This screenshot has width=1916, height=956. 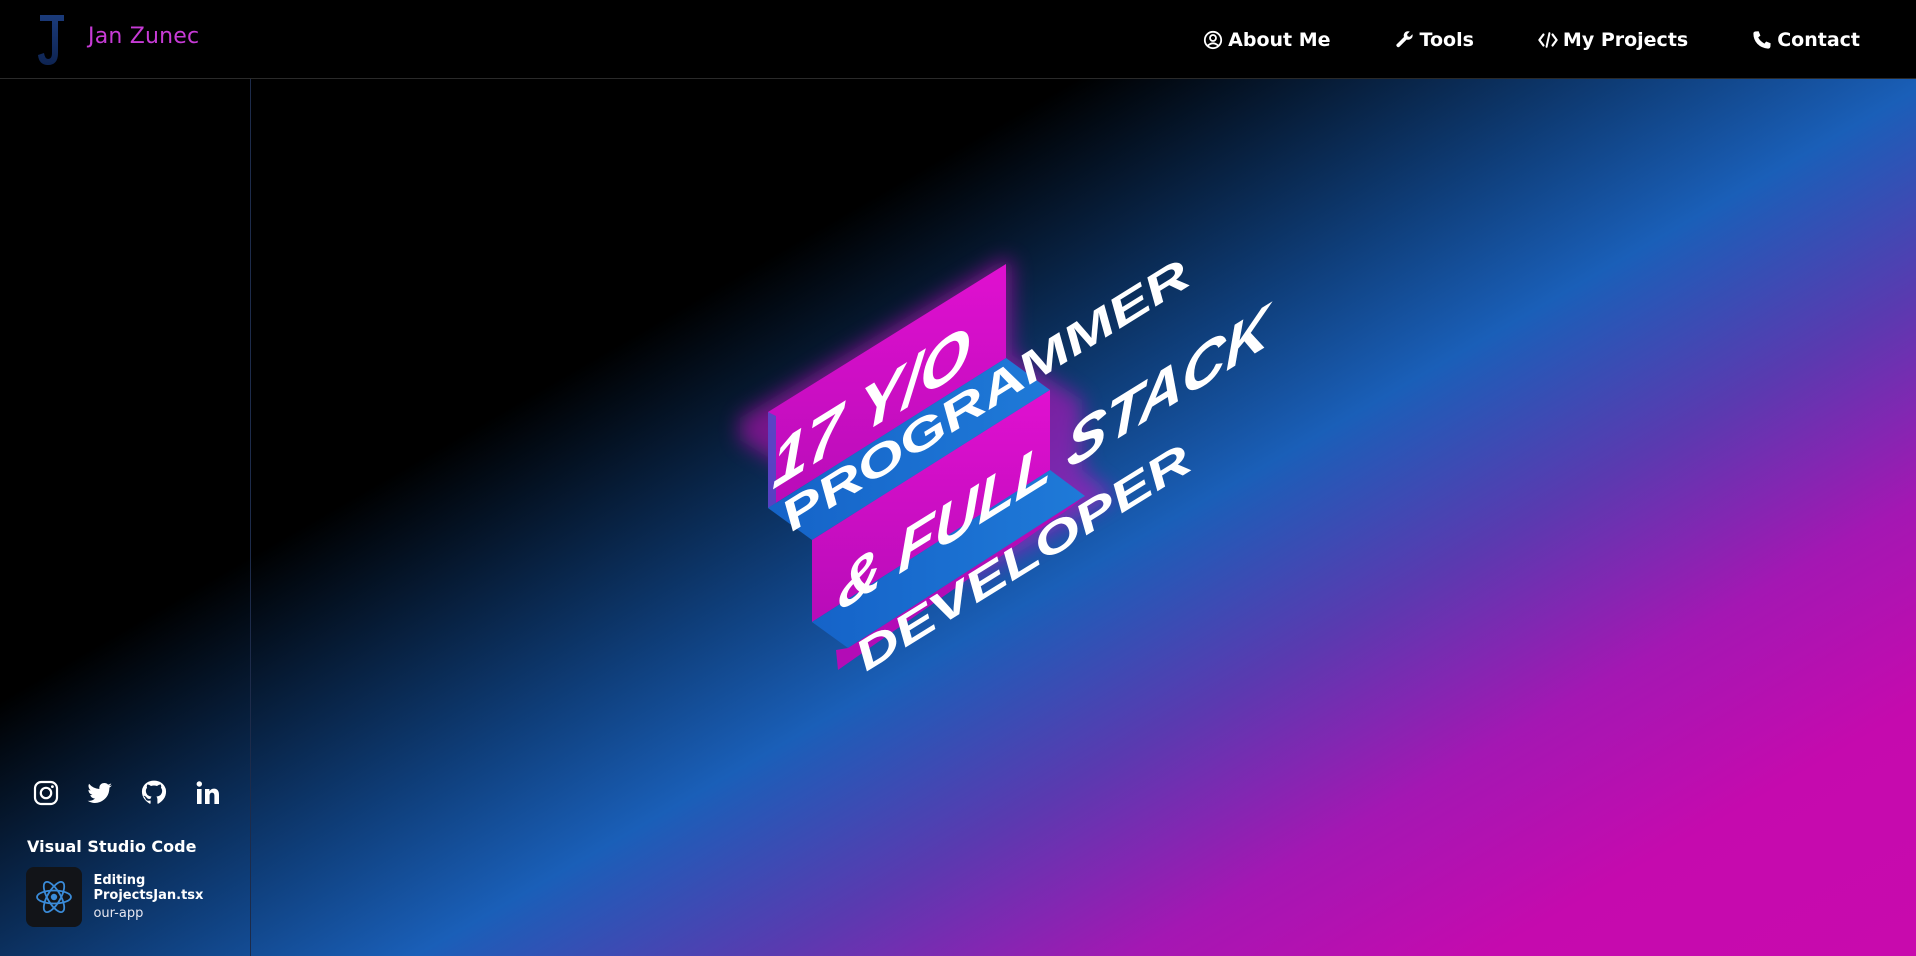 I want to click on nav-about-me-label: About Me, so click(x=1279, y=39).